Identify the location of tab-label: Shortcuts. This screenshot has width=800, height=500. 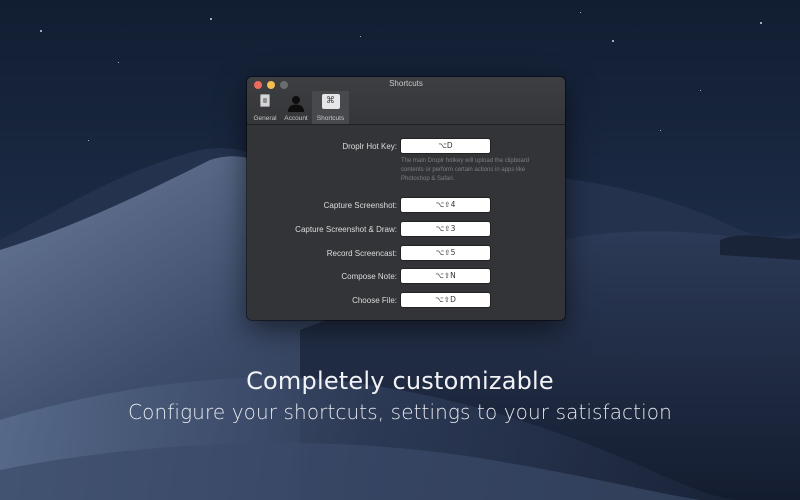
(330, 118).